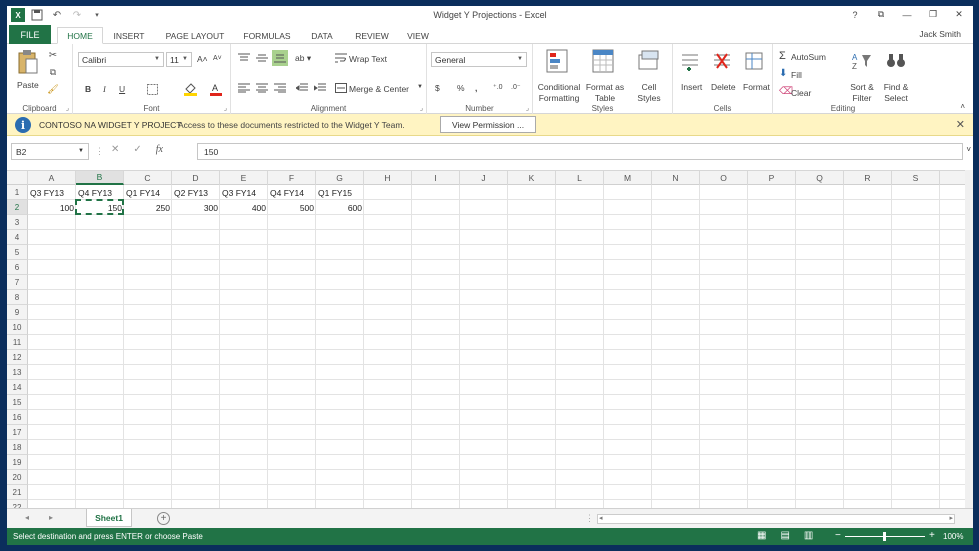 The height and width of the screenshot is (551, 979). What do you see at coordinates (796, 75) in the screenshot?
I see `fill-button: Fill` at bounding box center [796, 75].